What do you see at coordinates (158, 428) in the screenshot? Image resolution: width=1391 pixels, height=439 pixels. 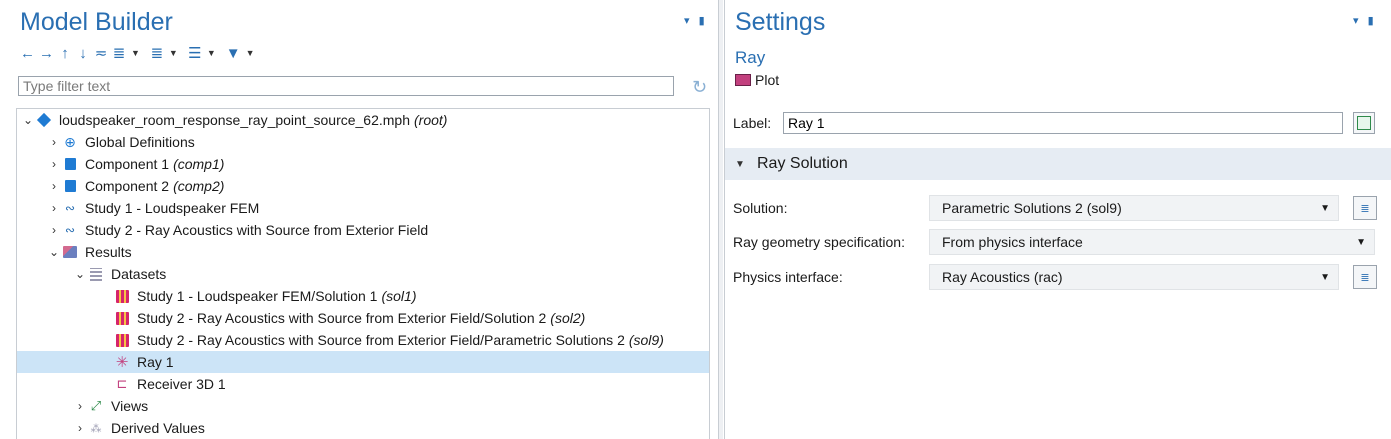 I see `tree-node-label: Derived Values` at bounding box center [158, 428].